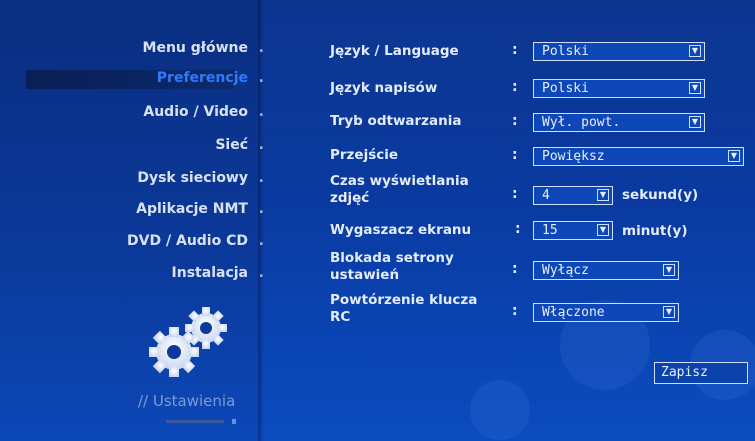 The height and width of the screenshot is (441, 755). I want to click on sidebar-item-instalacja: Instalacja ., so click(217, 273).